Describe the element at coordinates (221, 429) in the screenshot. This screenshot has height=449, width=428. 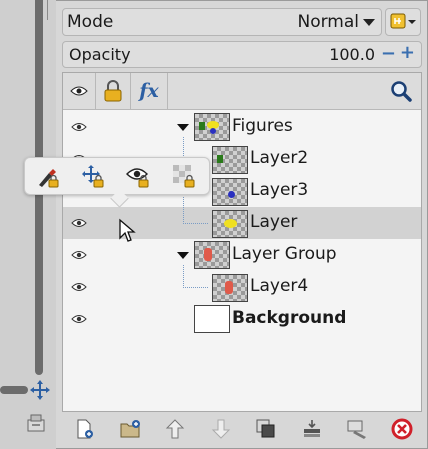
I see `lower-layer-icon` at that location.